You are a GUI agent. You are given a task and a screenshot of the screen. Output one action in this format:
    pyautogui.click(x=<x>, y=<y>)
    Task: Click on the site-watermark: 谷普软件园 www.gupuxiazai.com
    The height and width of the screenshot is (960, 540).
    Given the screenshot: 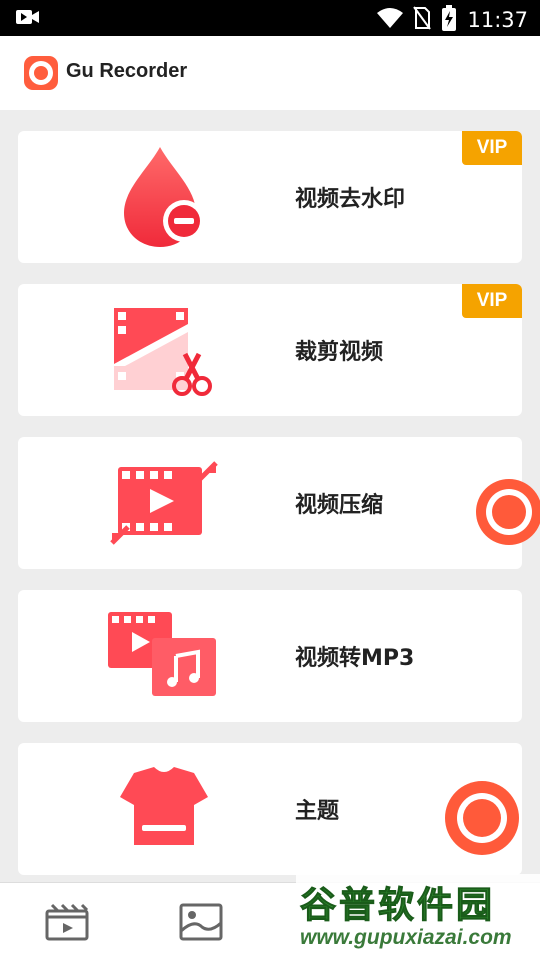 What is the action you would take?
    pyautogui.click(x=418, y=916)
    